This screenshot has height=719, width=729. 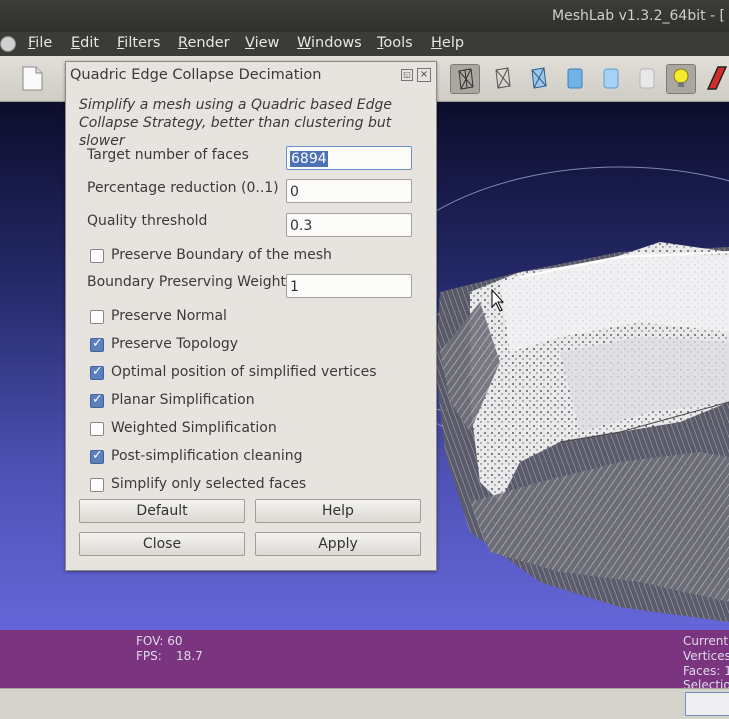 What do you see at coordinates (207, 456) in the screenshot?
I see `post-cleaning-label: Post-simplification cleaning` at bounding box center [207, 456].